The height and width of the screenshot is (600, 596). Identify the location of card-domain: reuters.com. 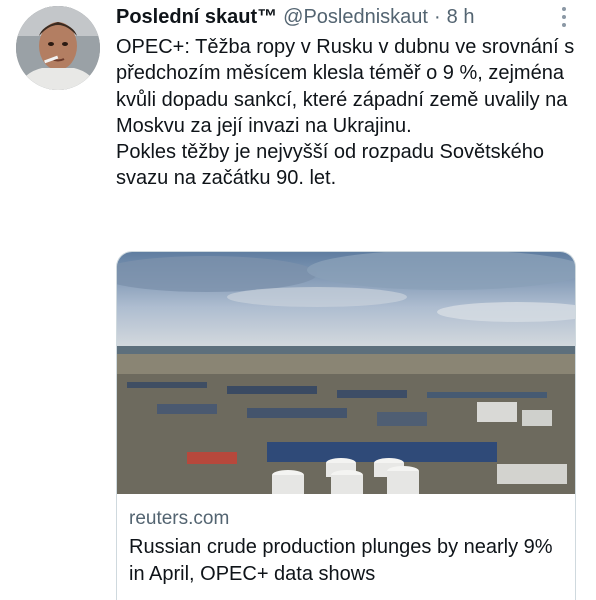
(179, 518).